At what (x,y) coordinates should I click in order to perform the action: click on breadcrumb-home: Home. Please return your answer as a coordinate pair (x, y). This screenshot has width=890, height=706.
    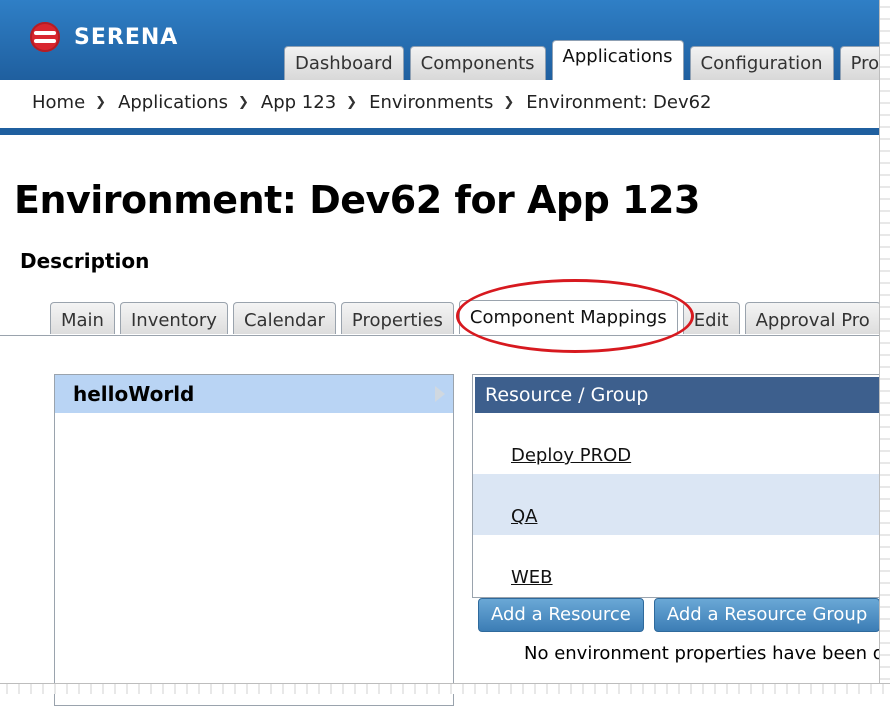
    Looking at the image, I should click on (58, 102).